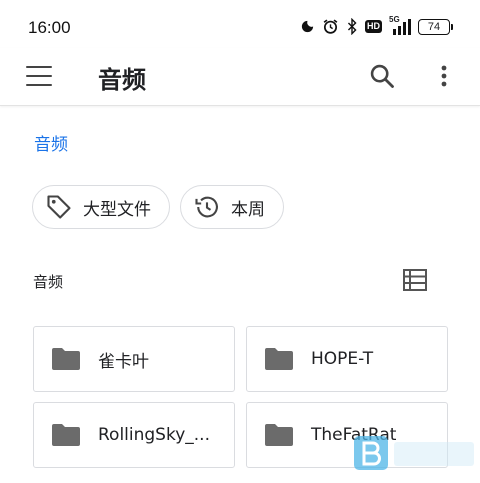 Image resolution: width=480 pixels, height=483 pixels. I want to click on folder-card: HOPE-T, so click(347, 359).